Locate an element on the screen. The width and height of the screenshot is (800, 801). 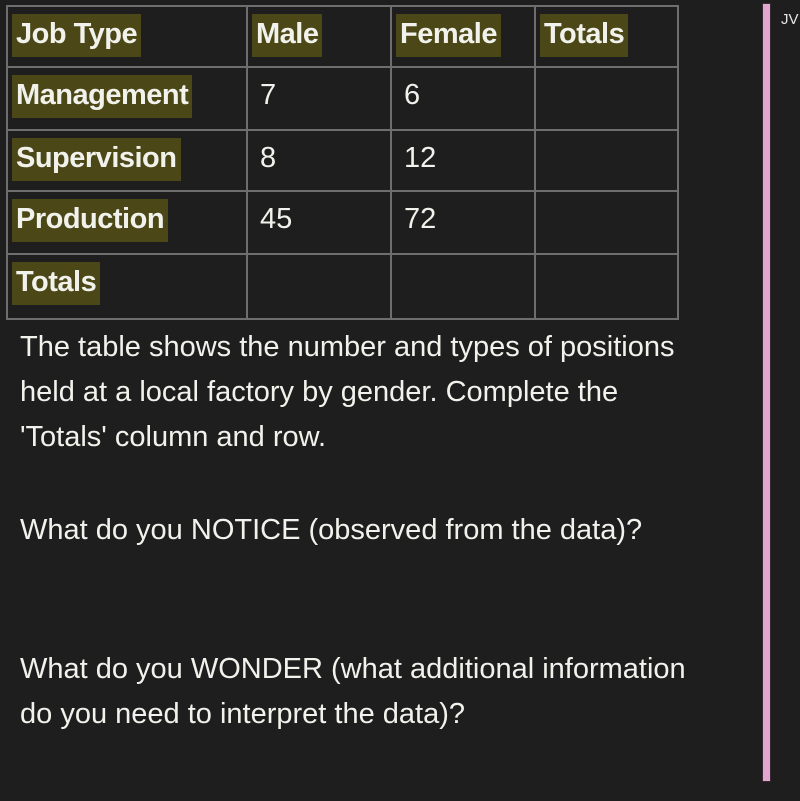
female-cell: 72 is located at coordinates (463, 222).